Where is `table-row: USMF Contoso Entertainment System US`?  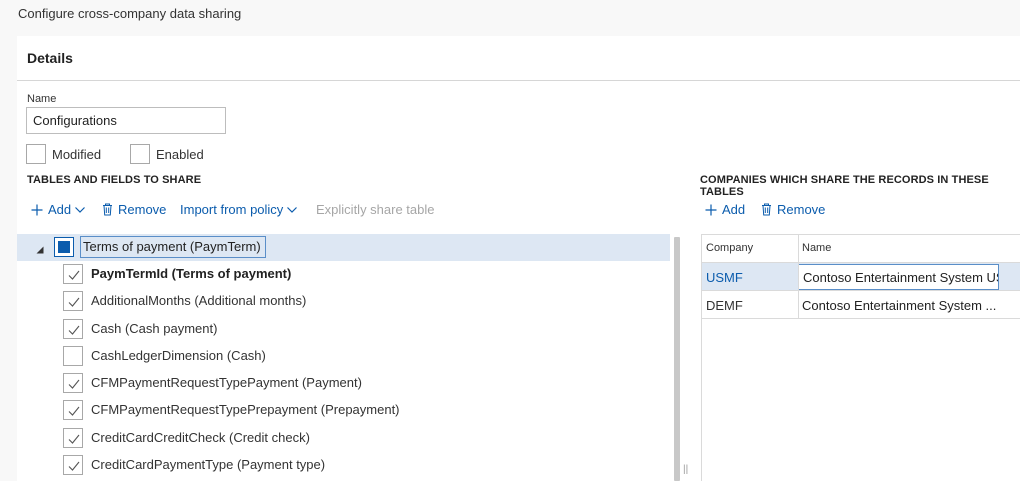 table-row: USMF Contoso Entertainment System US is located at coordinates (861, 277).